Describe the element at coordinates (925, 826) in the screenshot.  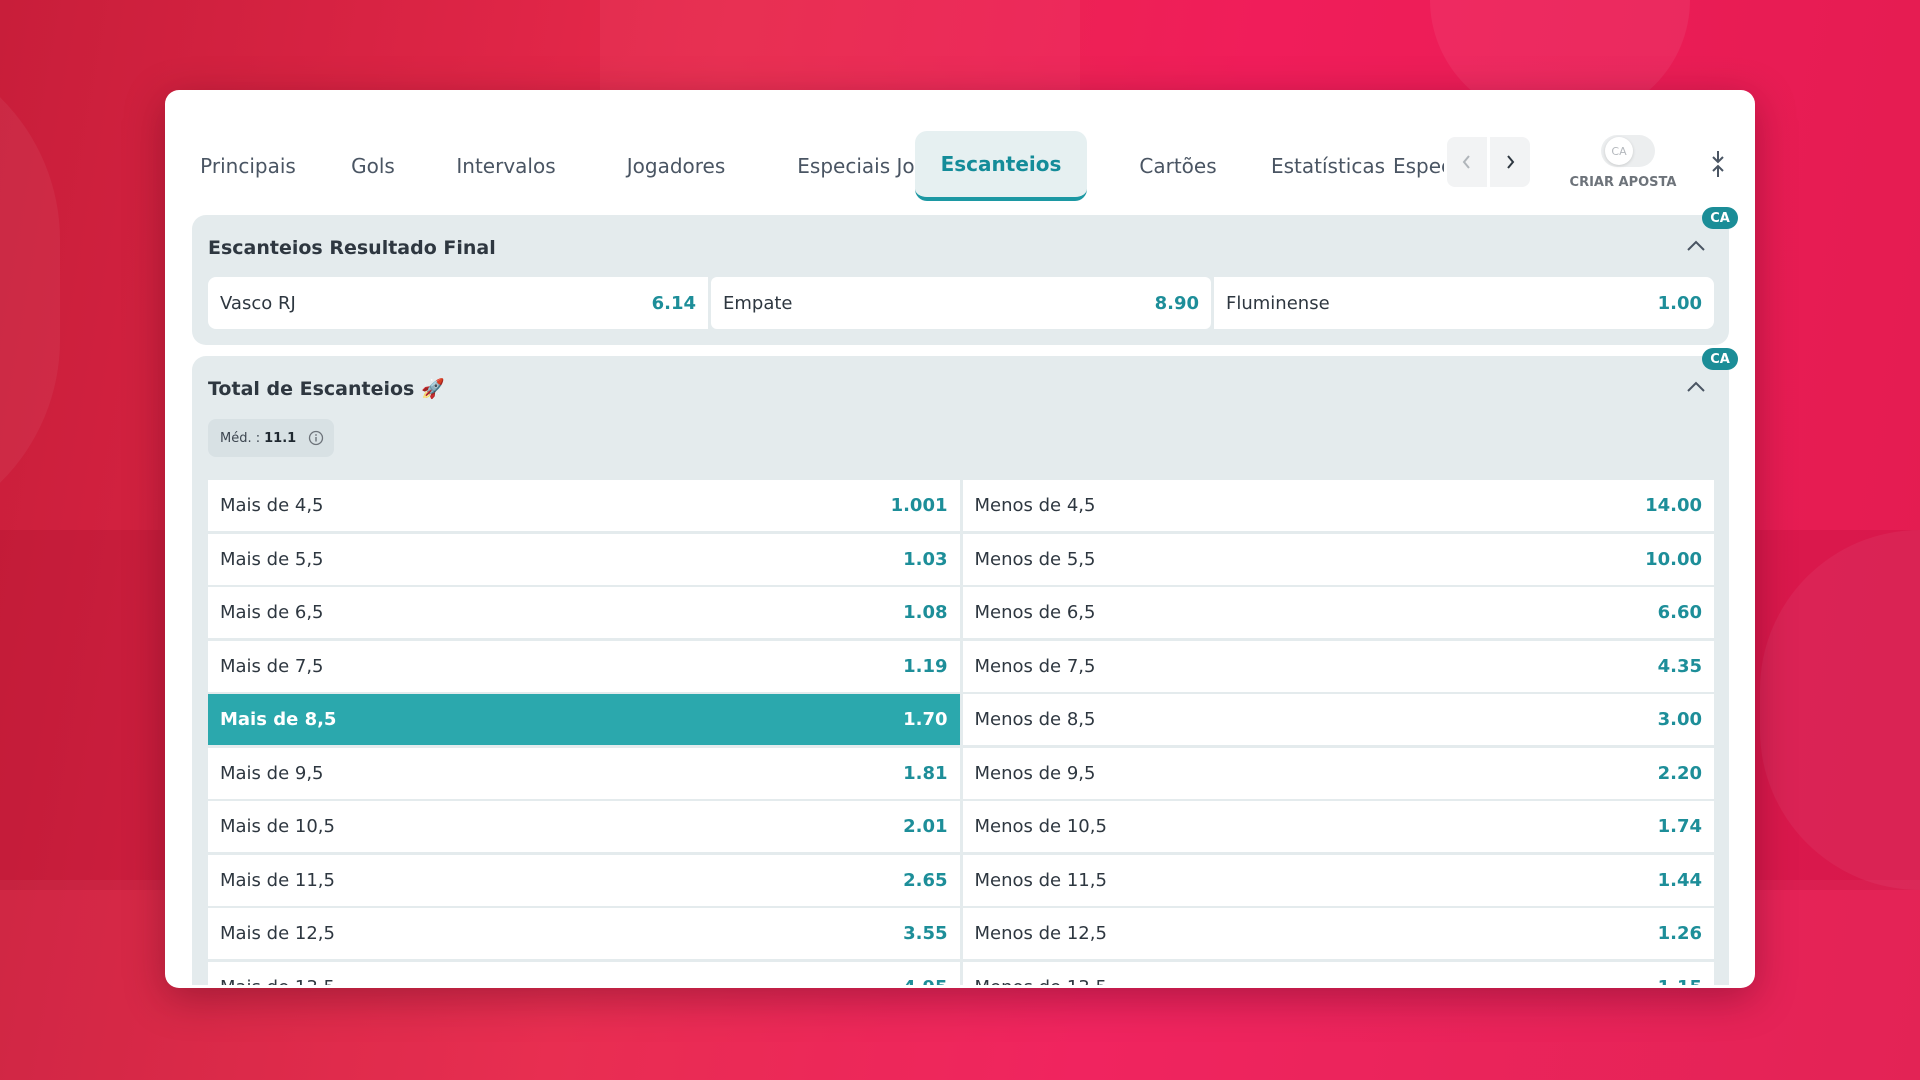
I see `selection-odd: 2.01` at that location.